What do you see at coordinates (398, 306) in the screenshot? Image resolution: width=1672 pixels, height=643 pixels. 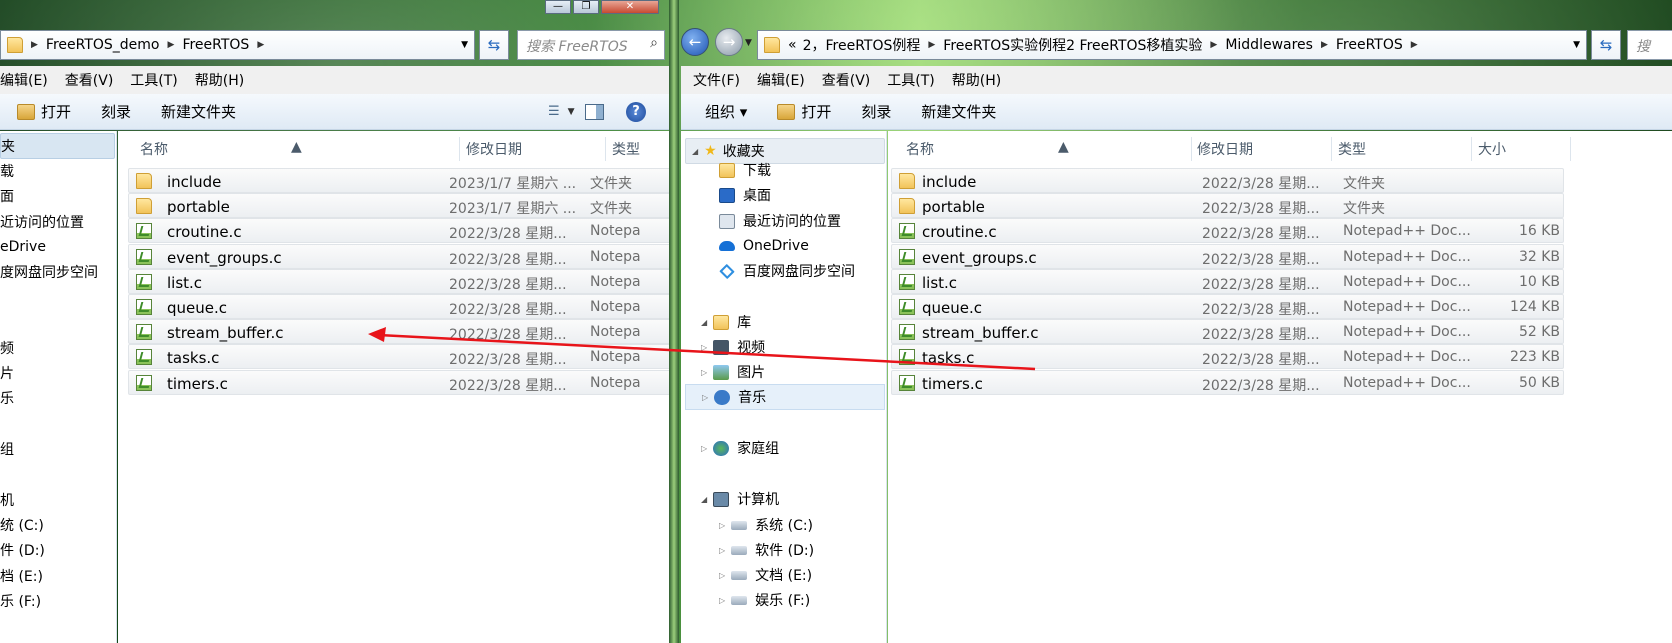 I see `table-row: queue.c 2022/3/28 星期... Notepa` at bounding box center [398, 306].